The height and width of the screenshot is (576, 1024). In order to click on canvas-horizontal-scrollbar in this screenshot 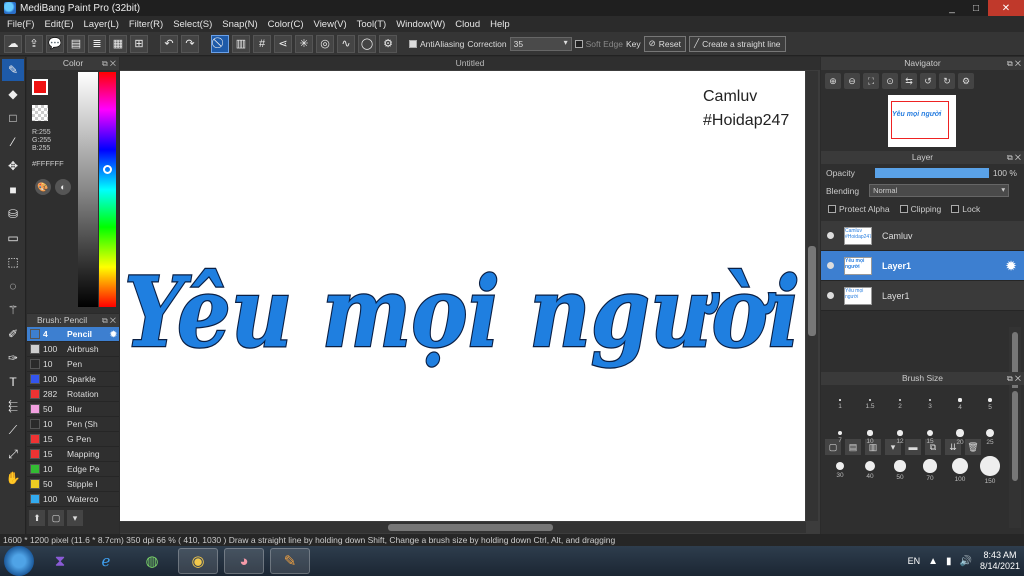, I will do `click(463, 527)`.